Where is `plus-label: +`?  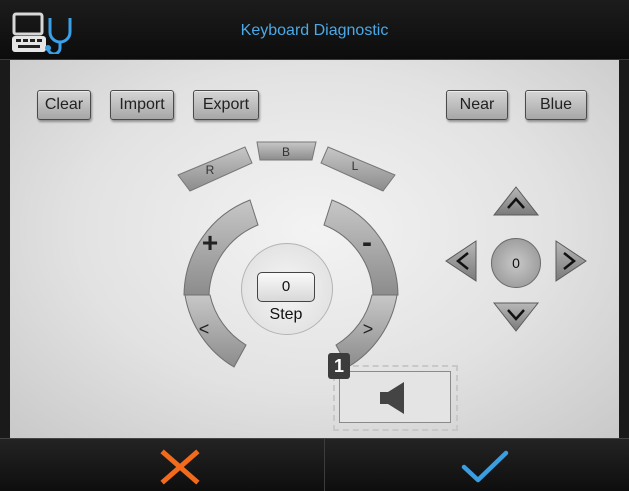 plus-label: + is located at coordinates (210, 242).